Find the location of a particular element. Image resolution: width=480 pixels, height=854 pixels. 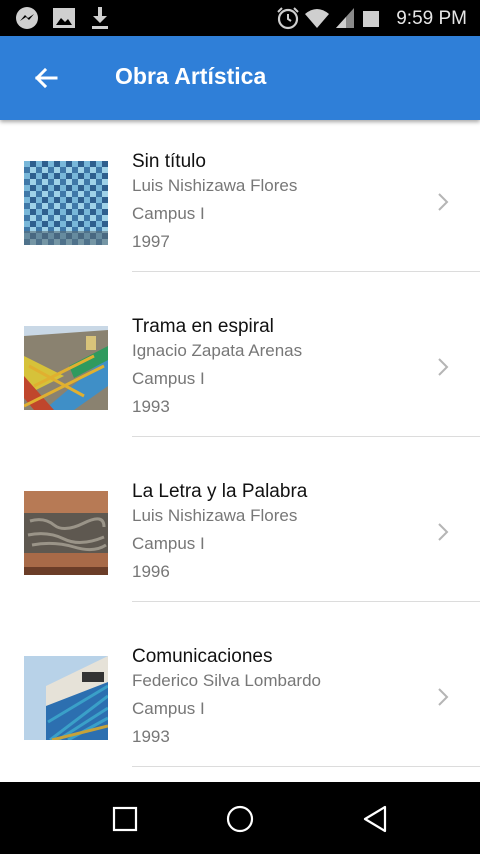

artwork-title: Sin título is located at coordinates (169, 161).